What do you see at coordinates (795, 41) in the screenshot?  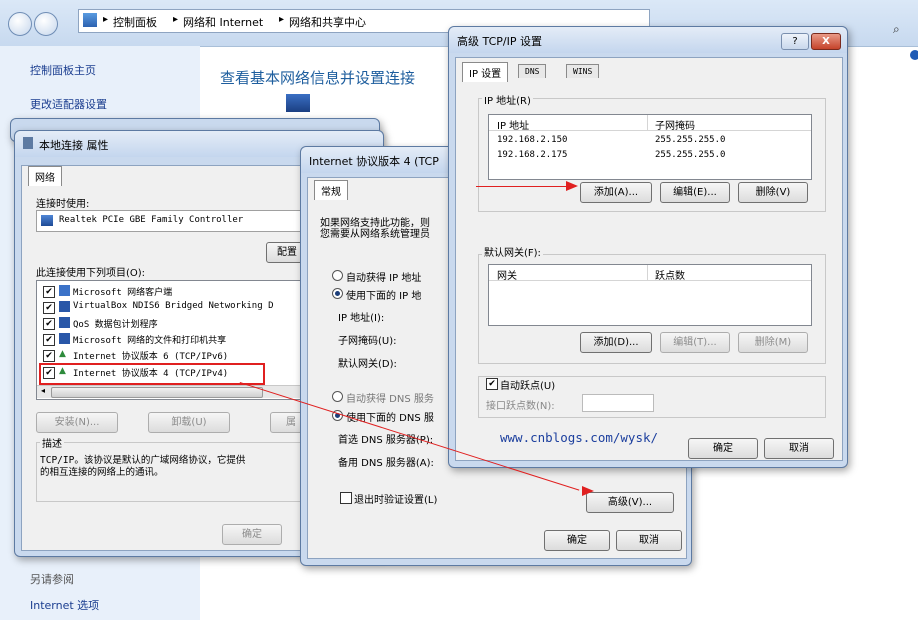 I see `help-button: ?` at bounding box center [795, 41].